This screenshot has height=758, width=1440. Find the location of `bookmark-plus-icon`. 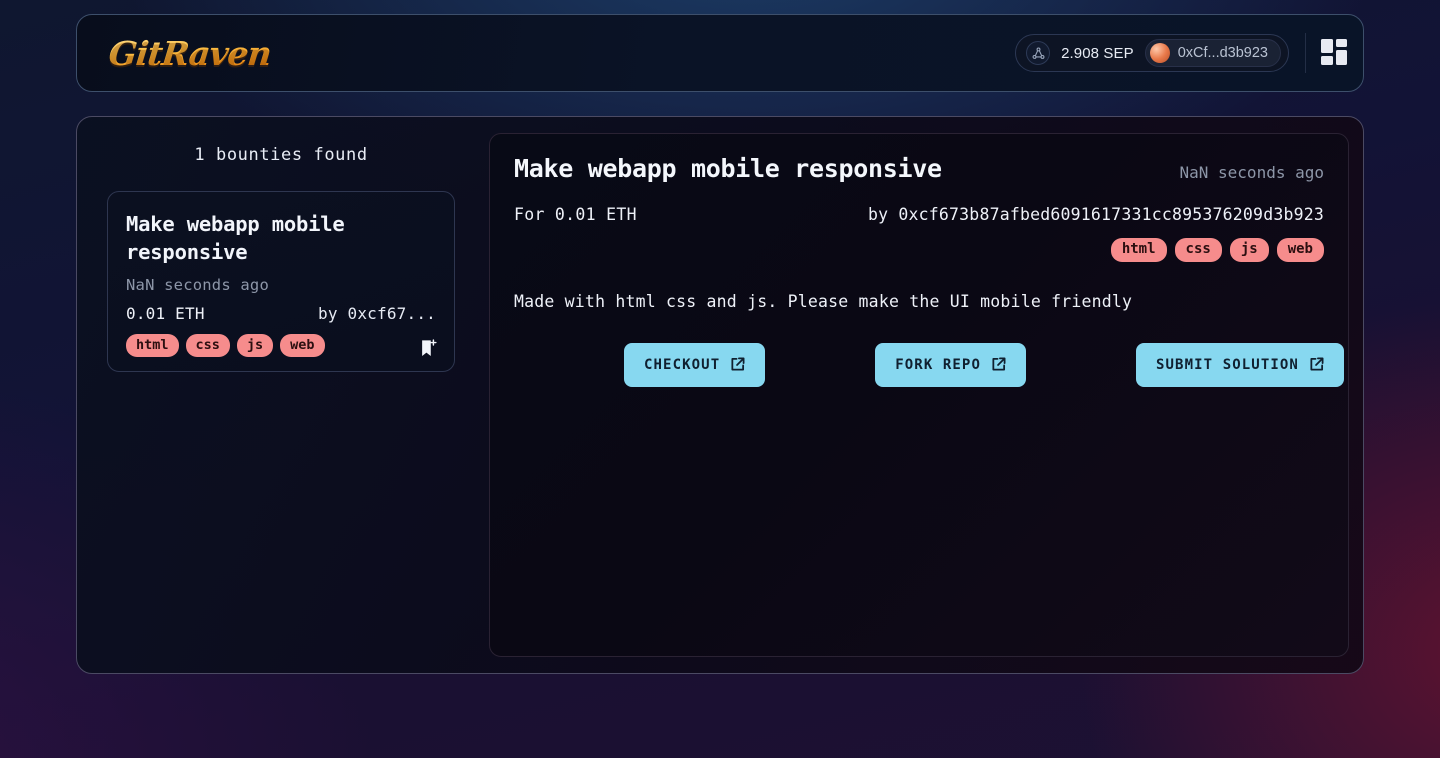

bookmark-plus-icon is located at coordinates (428, 350).